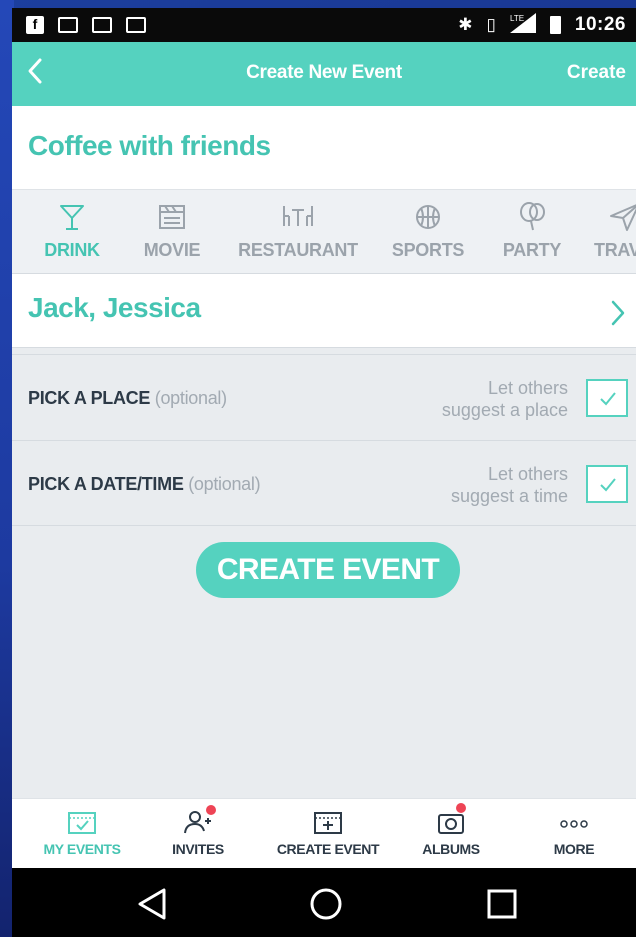 The height and width of the screenshot is (937, 636). I want to click on clapperboard-icon, so click(172, 217).